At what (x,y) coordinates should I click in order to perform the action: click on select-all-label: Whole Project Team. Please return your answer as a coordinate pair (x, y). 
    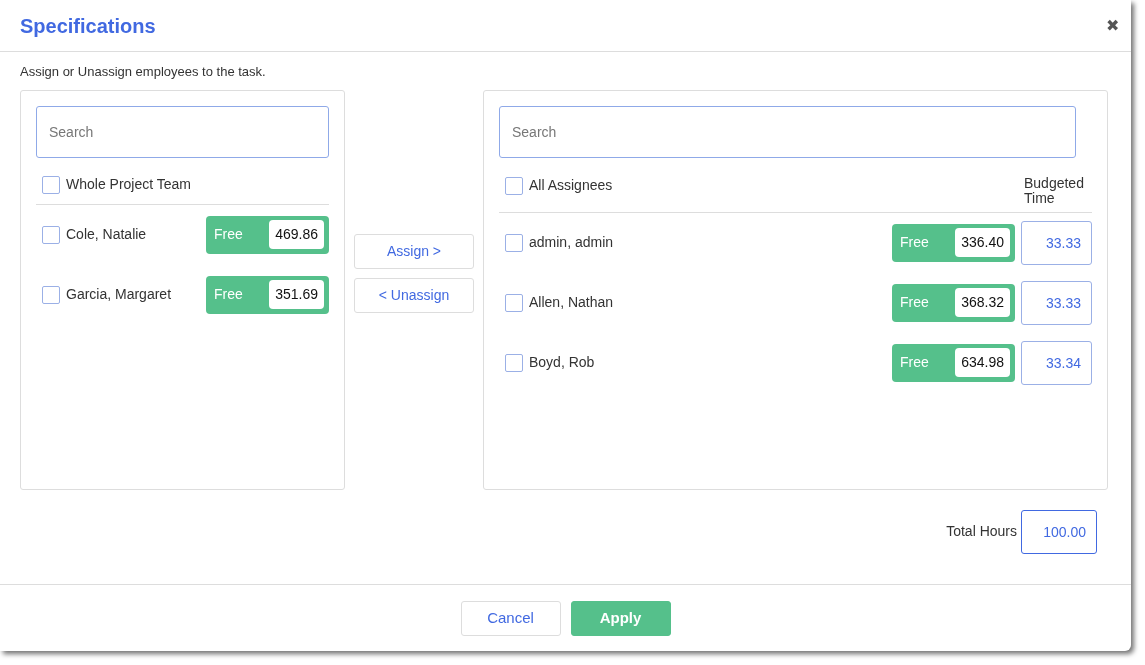
    Looking at the image, I should click on (129, 184).